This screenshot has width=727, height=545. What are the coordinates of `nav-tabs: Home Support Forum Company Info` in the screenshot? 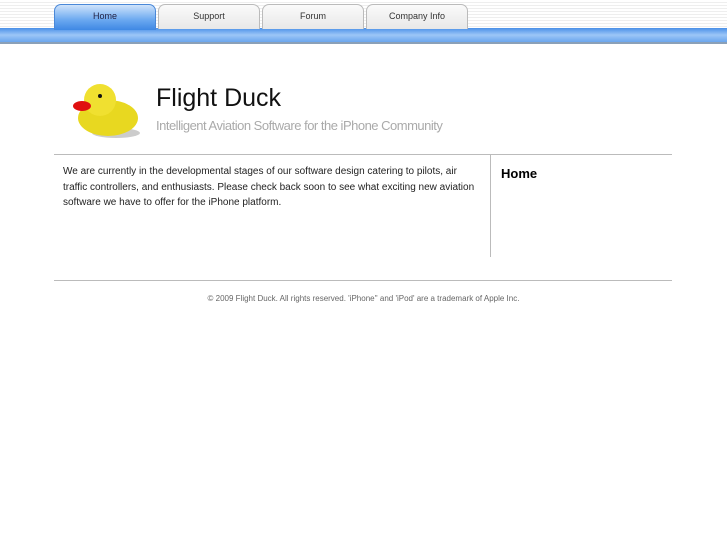 It's located at (262, 17).